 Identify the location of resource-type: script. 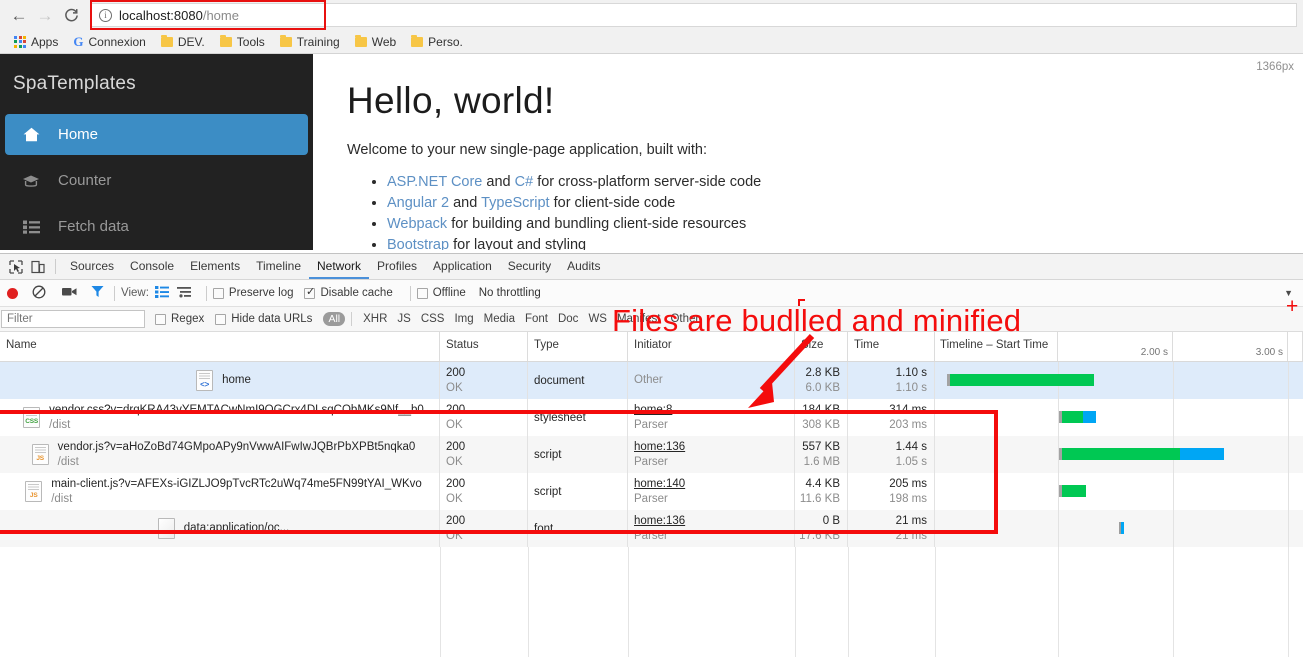
(548, 454).